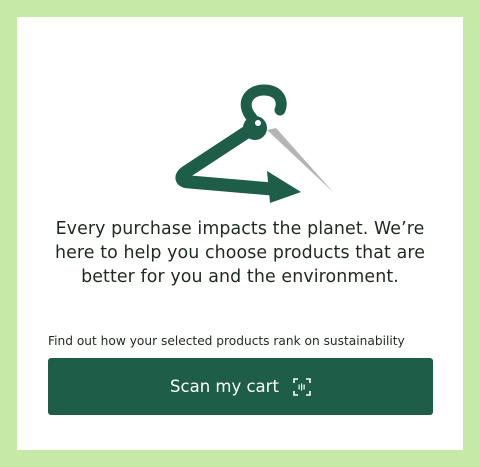  Describe the element at coordinates (254, 143) in the screenshot. I see `hanger-arrow-icon` at that location.